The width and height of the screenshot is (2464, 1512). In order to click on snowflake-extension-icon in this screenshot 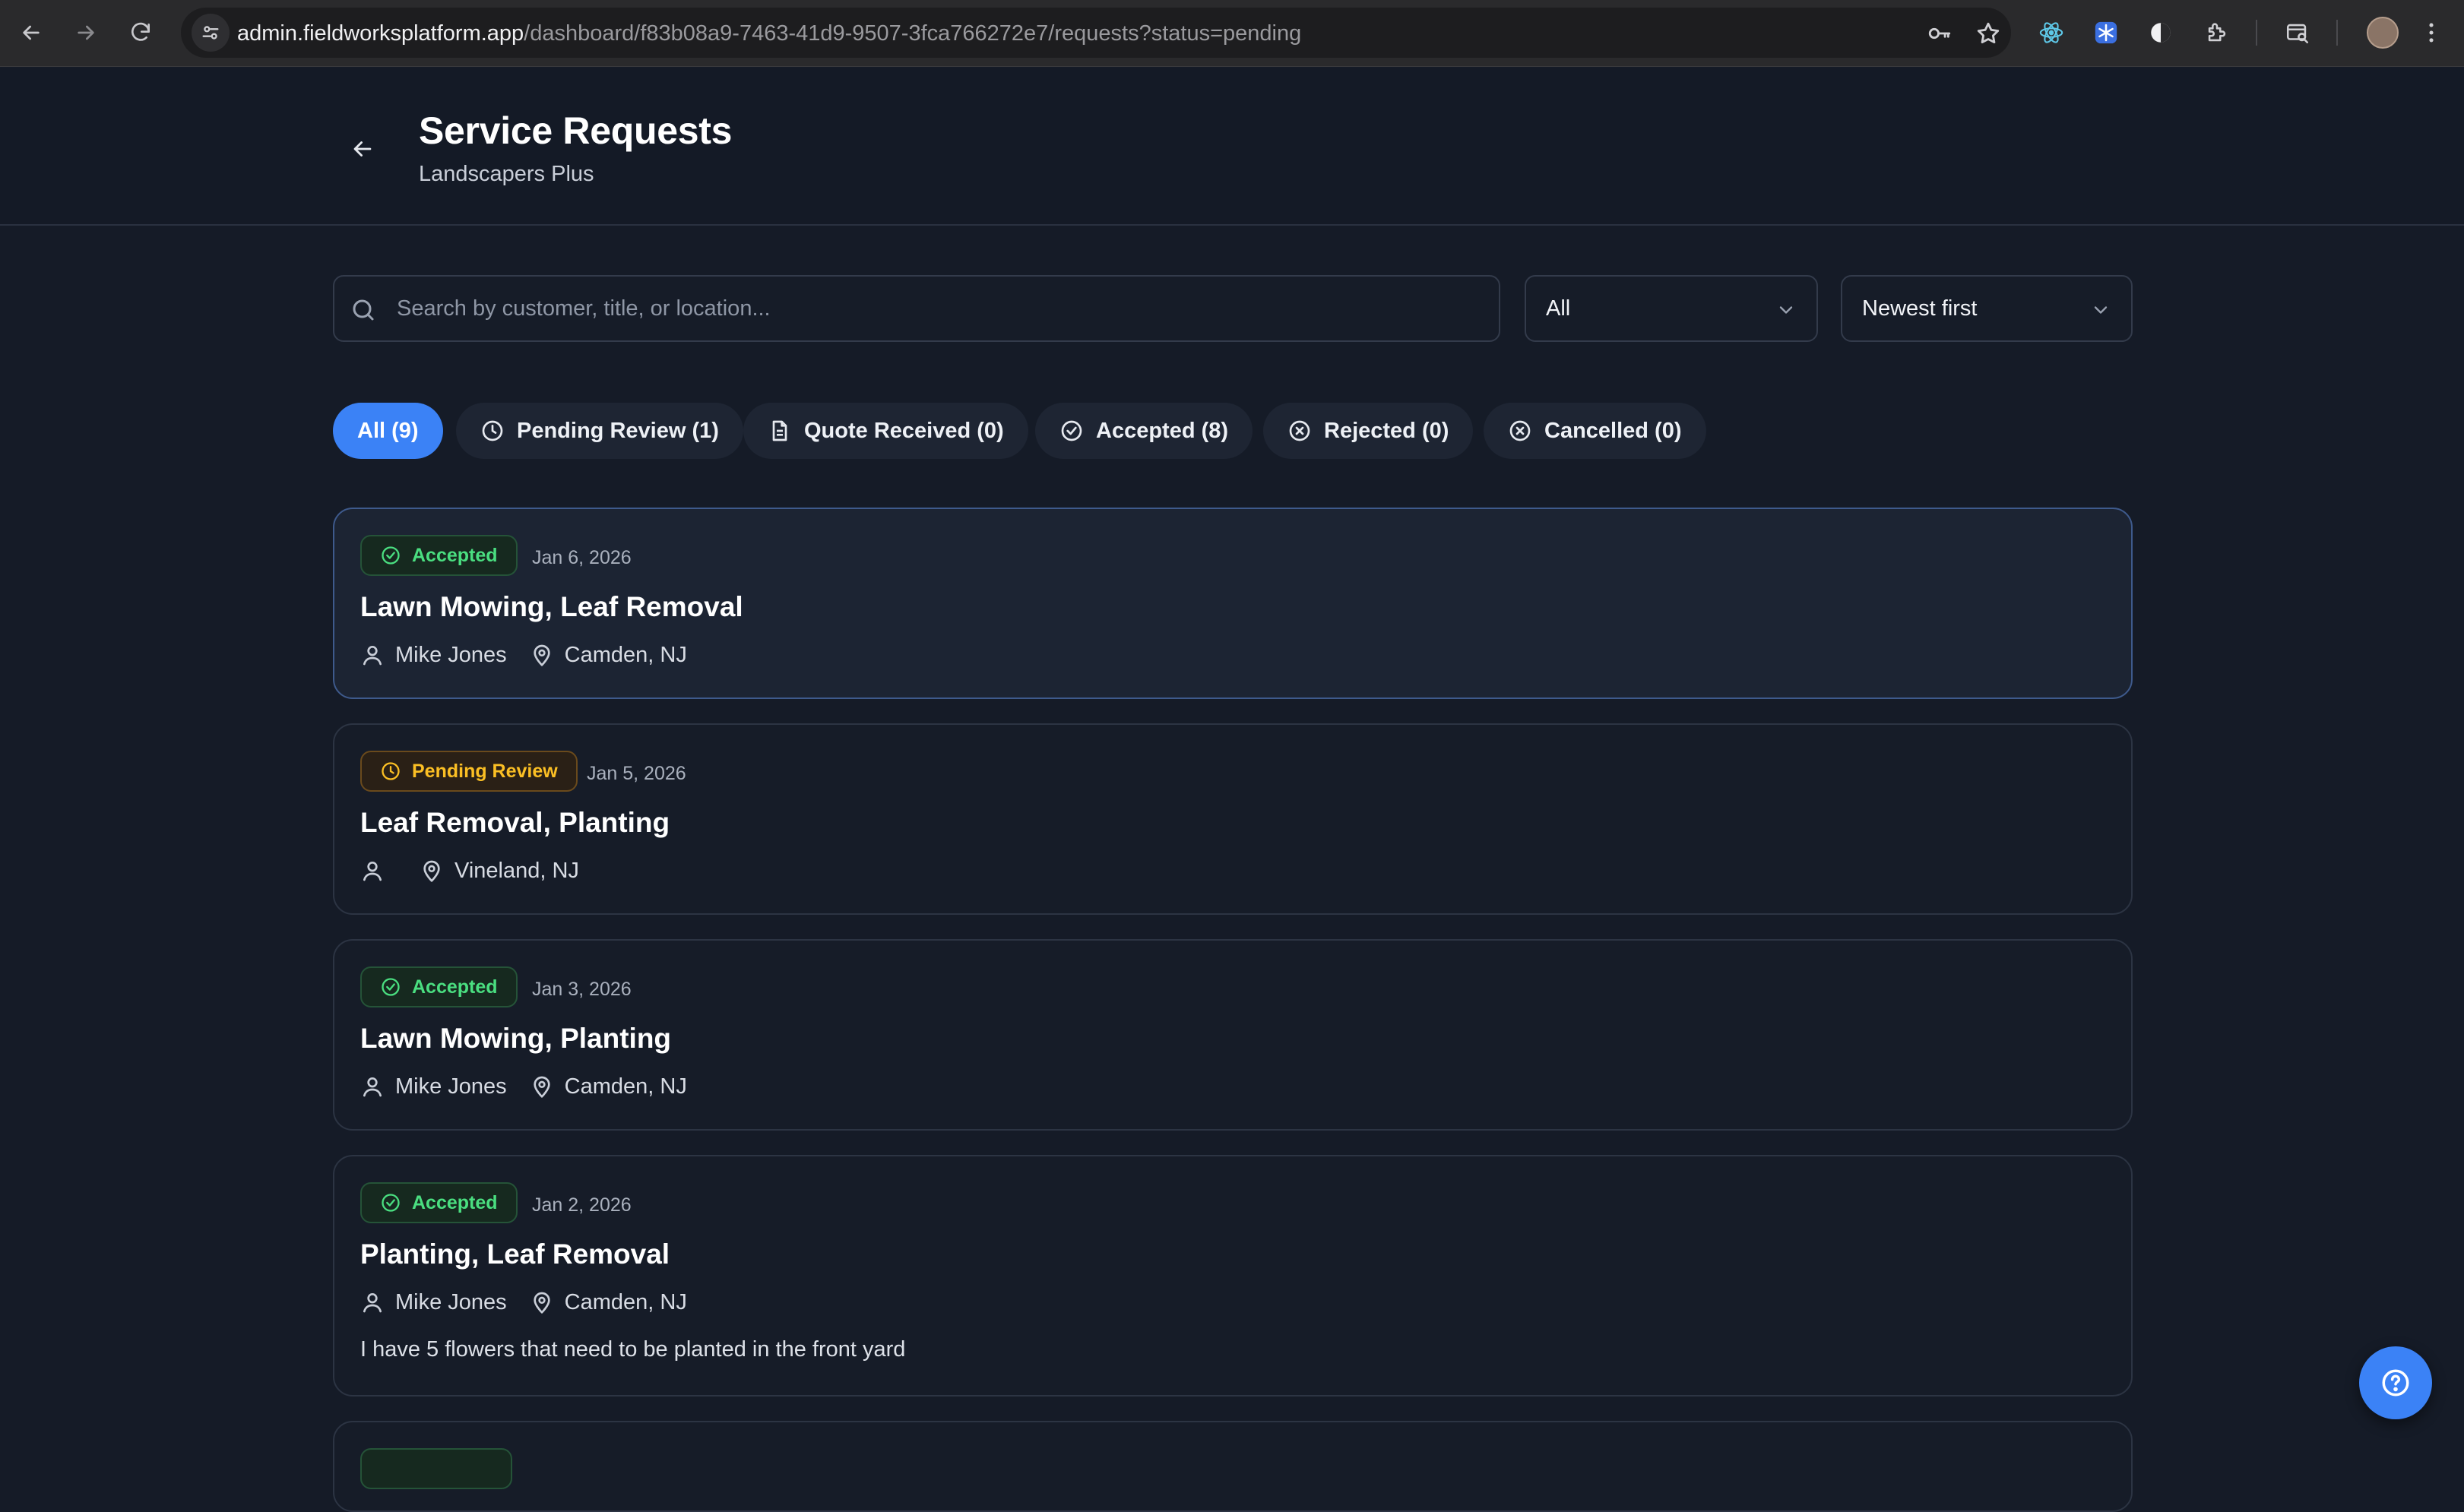, I will do `click(2106, 32)`.